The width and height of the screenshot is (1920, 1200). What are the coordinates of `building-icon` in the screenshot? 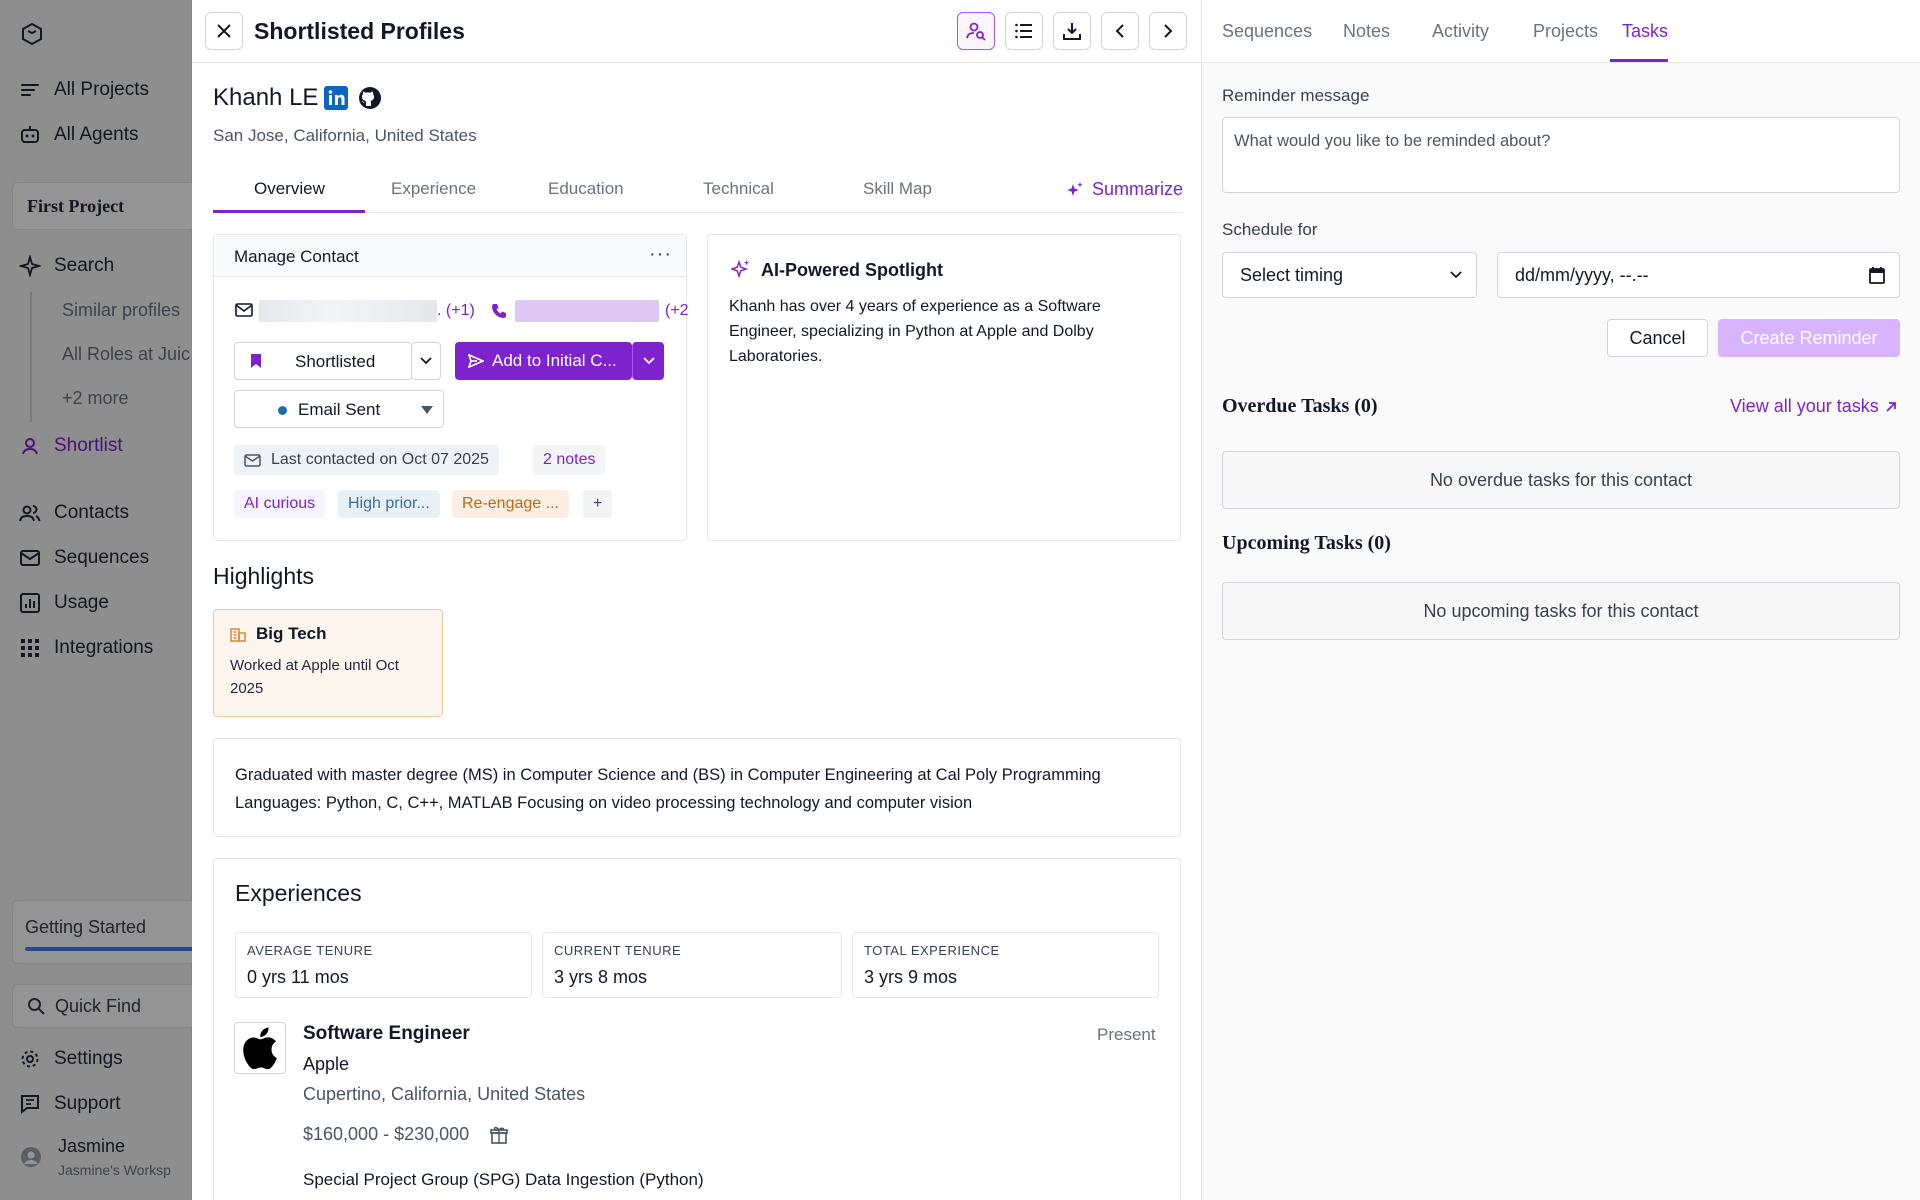 It's located at (238, 634).